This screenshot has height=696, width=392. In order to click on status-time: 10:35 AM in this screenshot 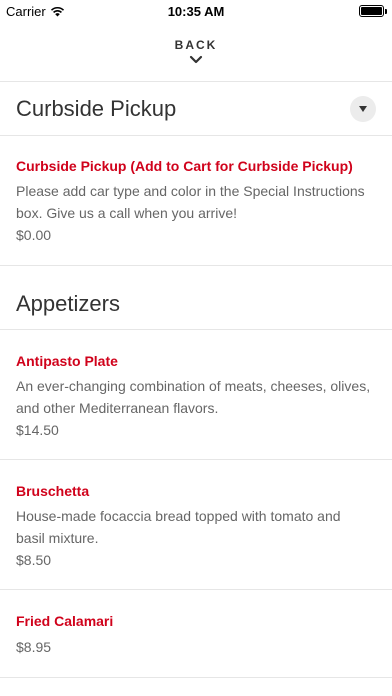, I will do `click(196, 11)`.